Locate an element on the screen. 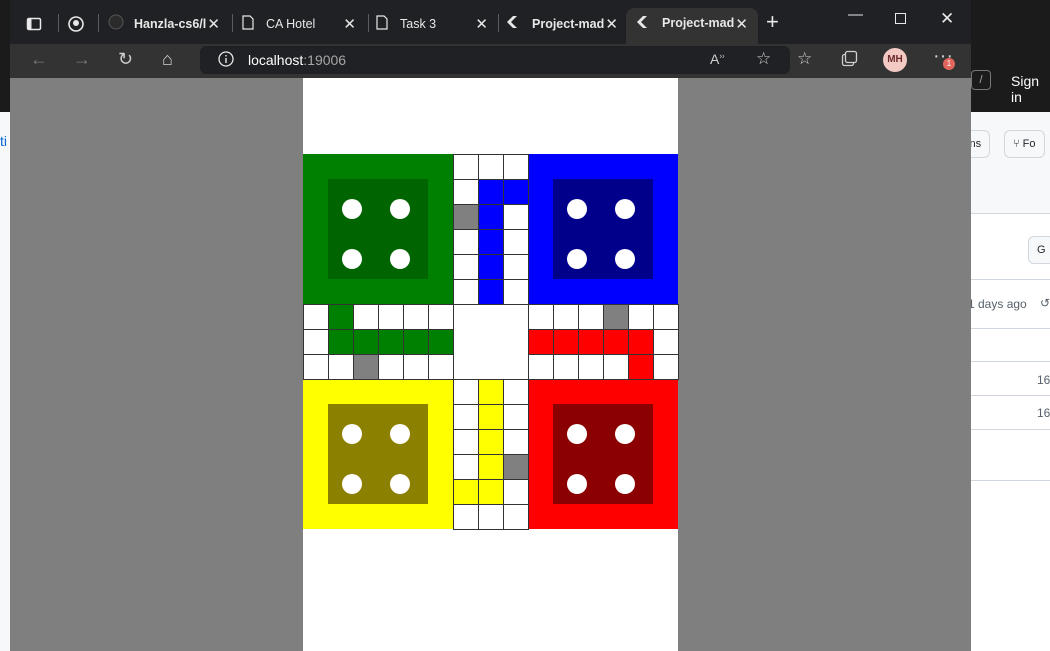 This screenshot has width=1050, height=651. close-window-icon: ✕ is located at coordinates (947, 19).